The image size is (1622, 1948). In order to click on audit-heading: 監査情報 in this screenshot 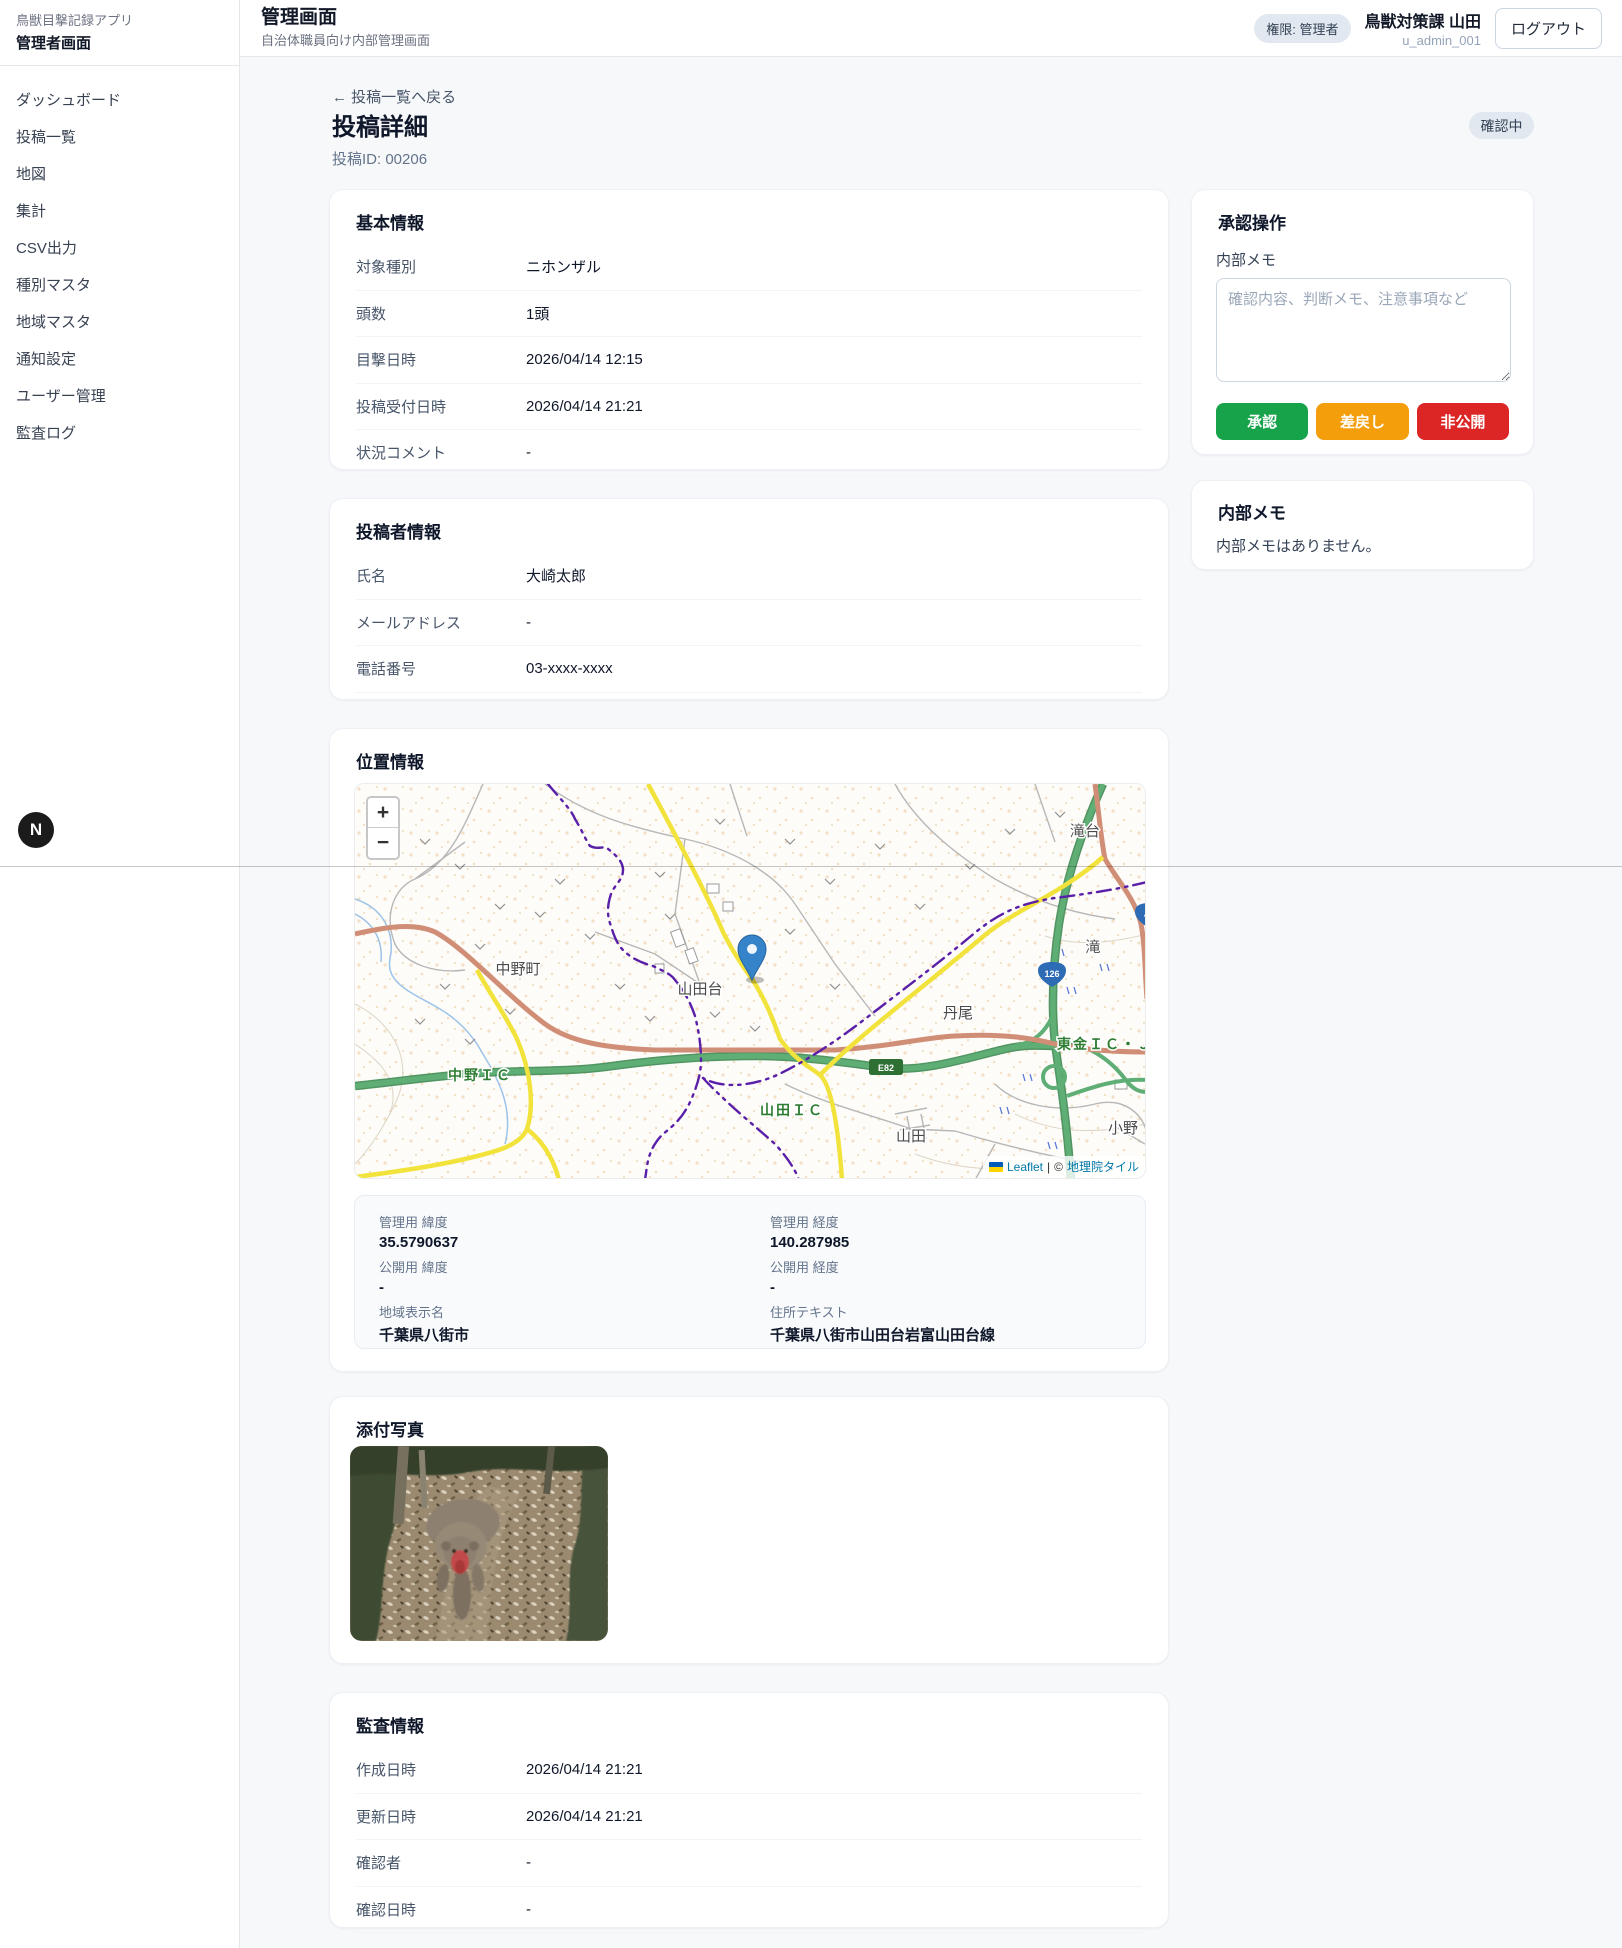, I will do `click(390, 1726)`.